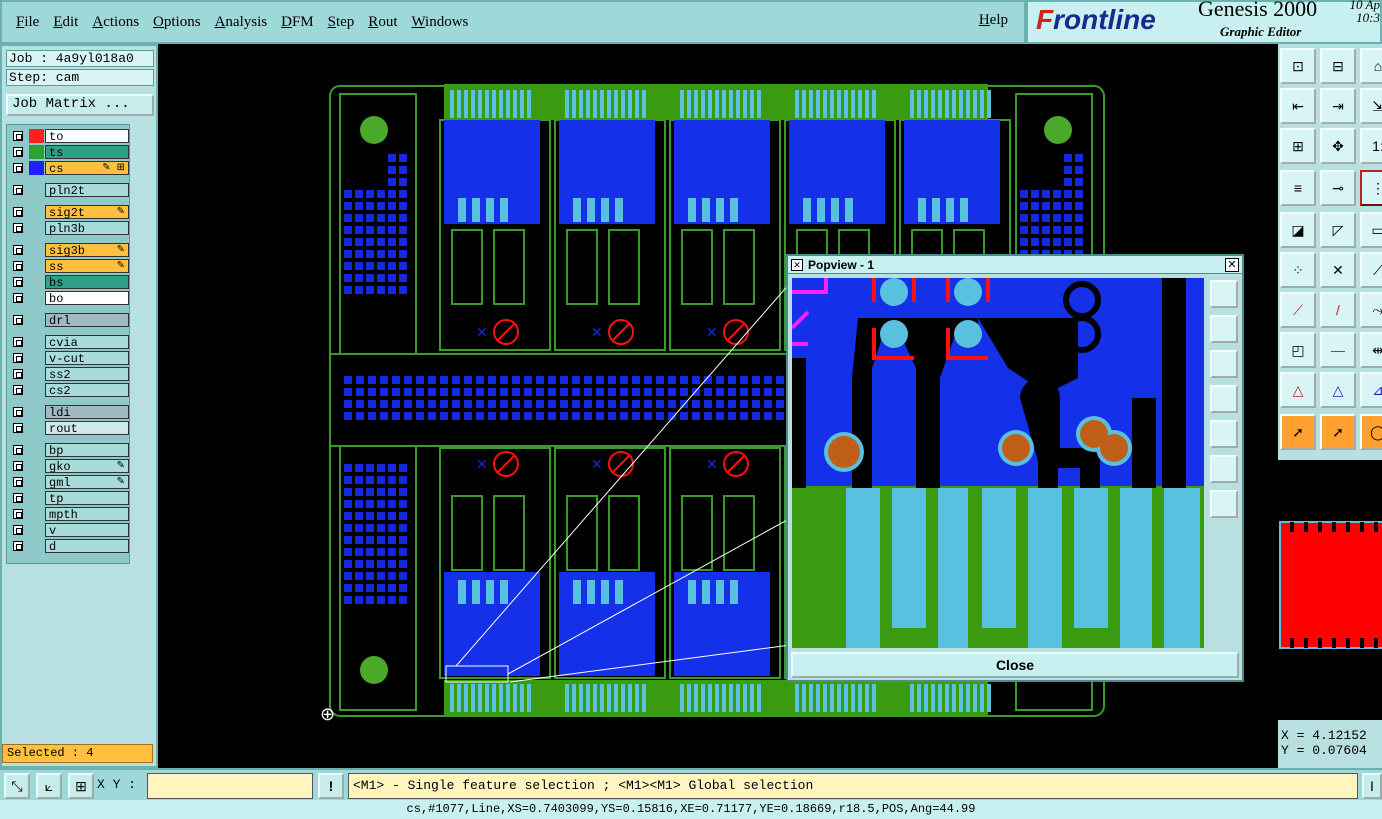  Describe the element at coordinates (1330, 590) in the screenshot. I see `overview-map` at that location.